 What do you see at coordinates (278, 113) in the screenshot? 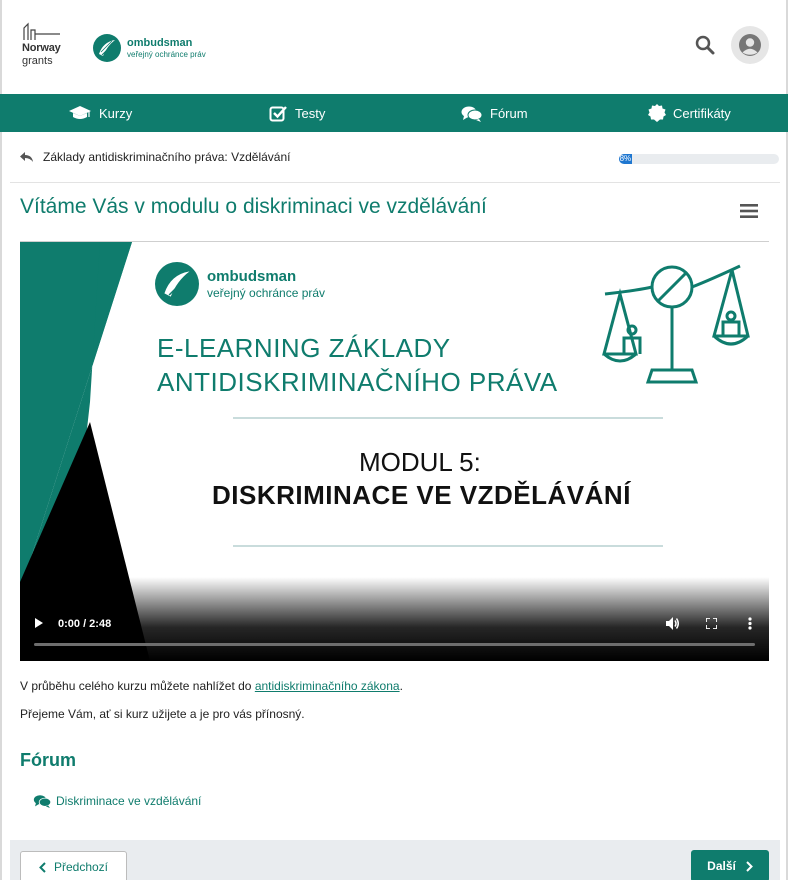
I see `check-square-icon` at bounding box center [278, 113].